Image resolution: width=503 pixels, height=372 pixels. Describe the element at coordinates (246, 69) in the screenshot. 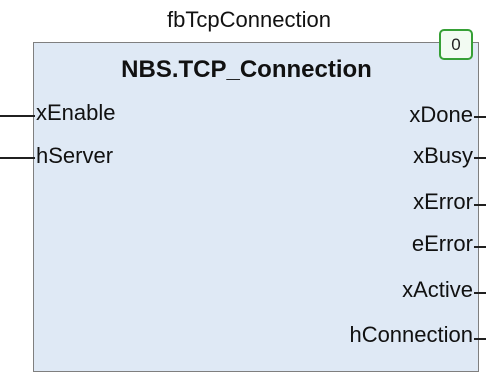

I see `block-type-name: NBS.TCP_Connection` at that location.